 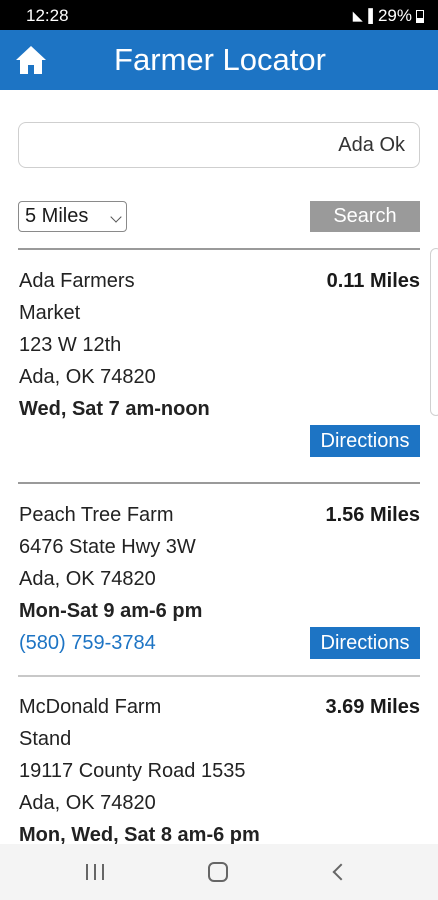 What do you see at coordinates (96, 515) in the screenshot?
I see `farm-name: Peach Tree Farm` at bounding box center [96, 515].